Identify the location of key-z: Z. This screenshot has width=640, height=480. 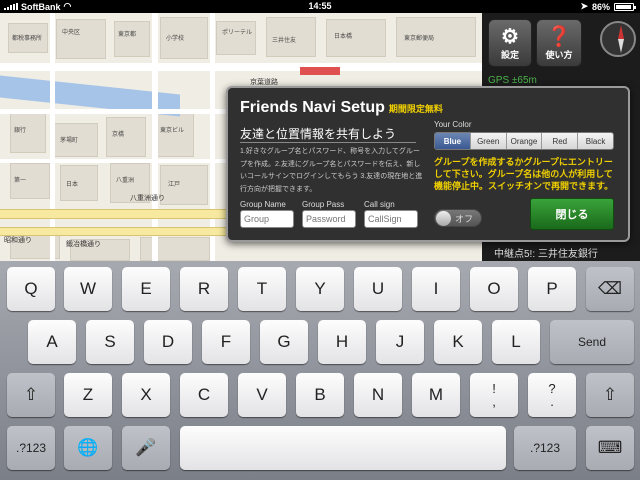
(88, 395).